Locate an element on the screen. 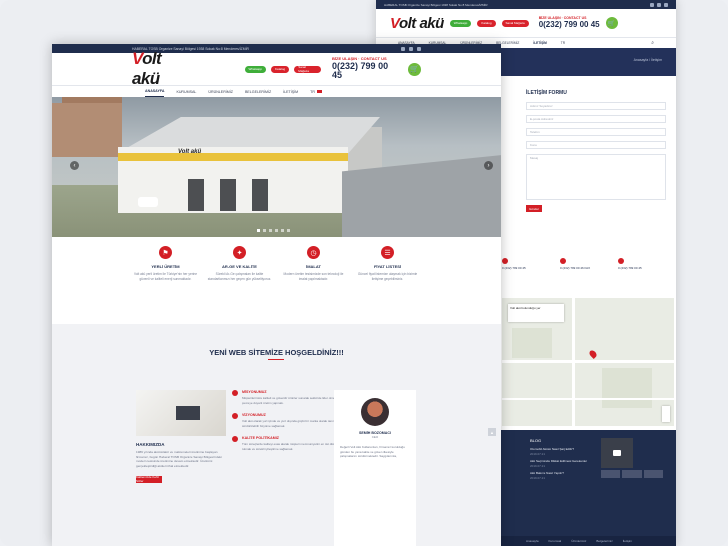 Image resolution: width=728 pixels, height=546 pixels. back-catalog-button: Katalog is located at coordinates (486, 23).